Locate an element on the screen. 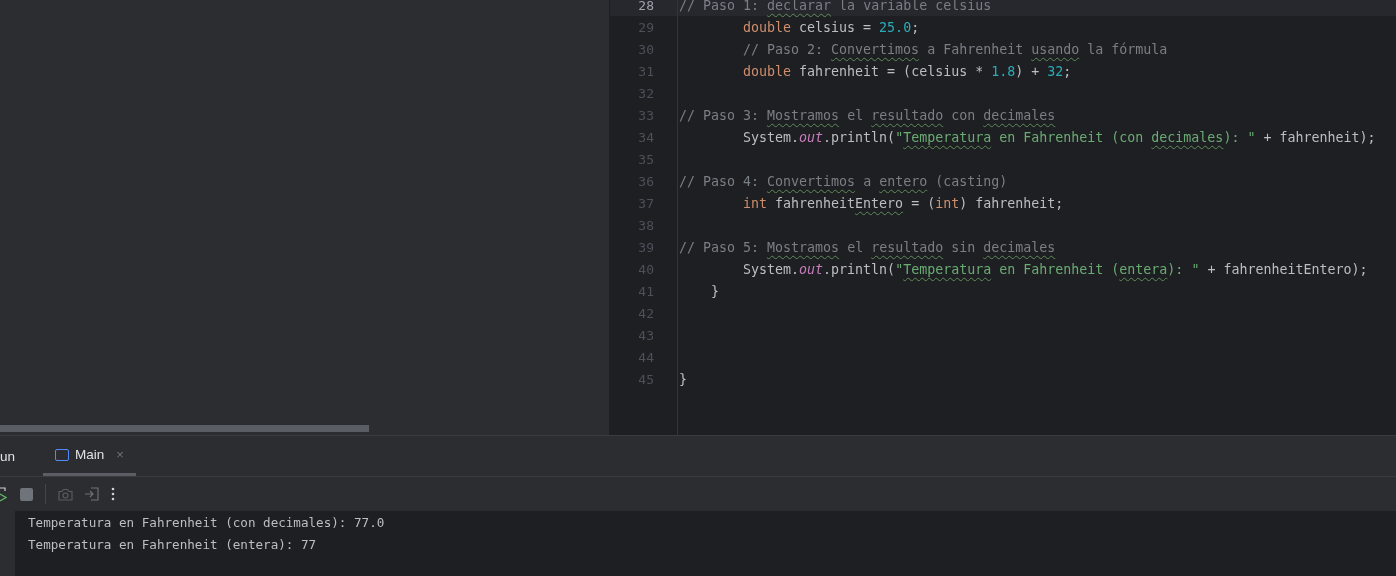 Image resolution: width=1396 pixels, height=576 pixels. scrollbar-thumb is located at coordinates (184, 428).